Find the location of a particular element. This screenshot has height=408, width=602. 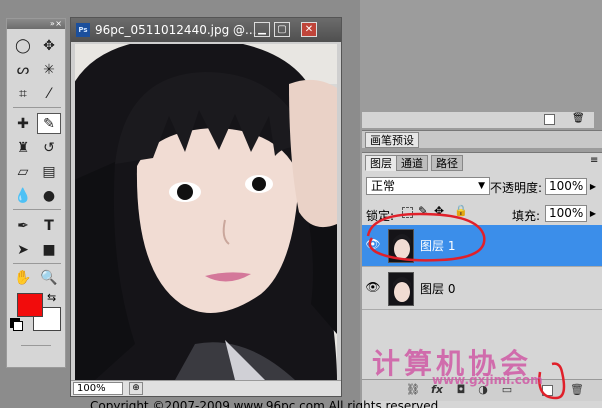

annotation-ellipse-new-layer-button is located at coordinates (552, 381).